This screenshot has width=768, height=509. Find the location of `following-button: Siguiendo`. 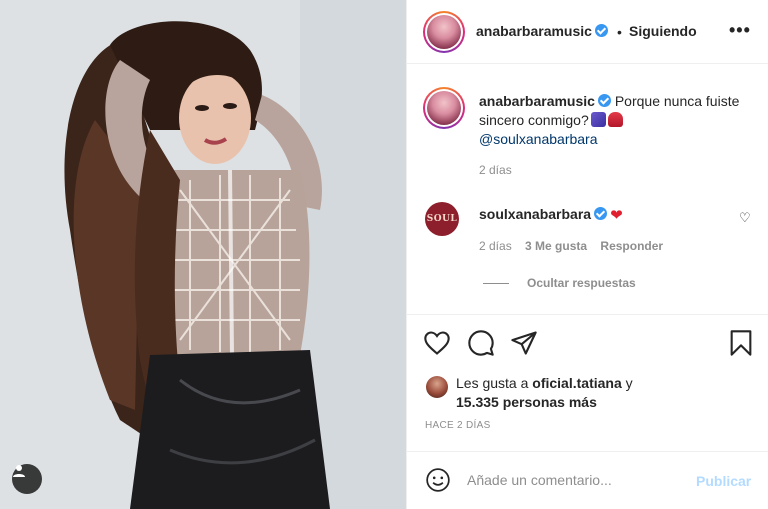

following-button: Siguiendo is located at coordinates (663, 31).